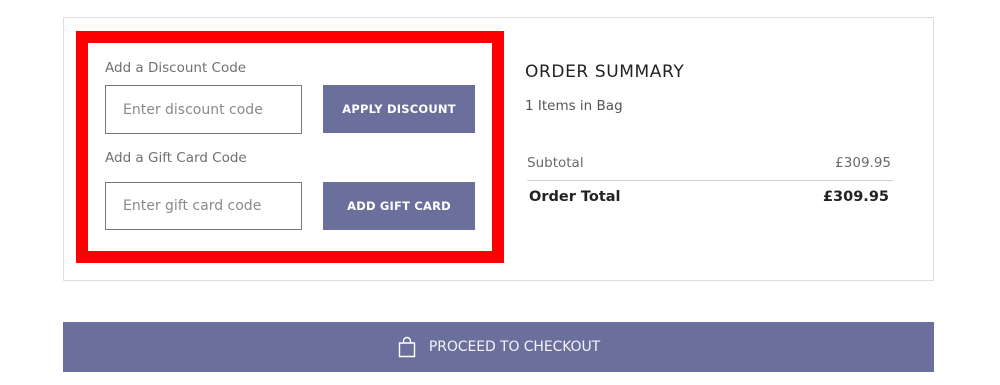  What do you see at coordinates (863, 163) in the screenshot?
I see `subtotal-value: £309.95` at bounding box center [863, 163].